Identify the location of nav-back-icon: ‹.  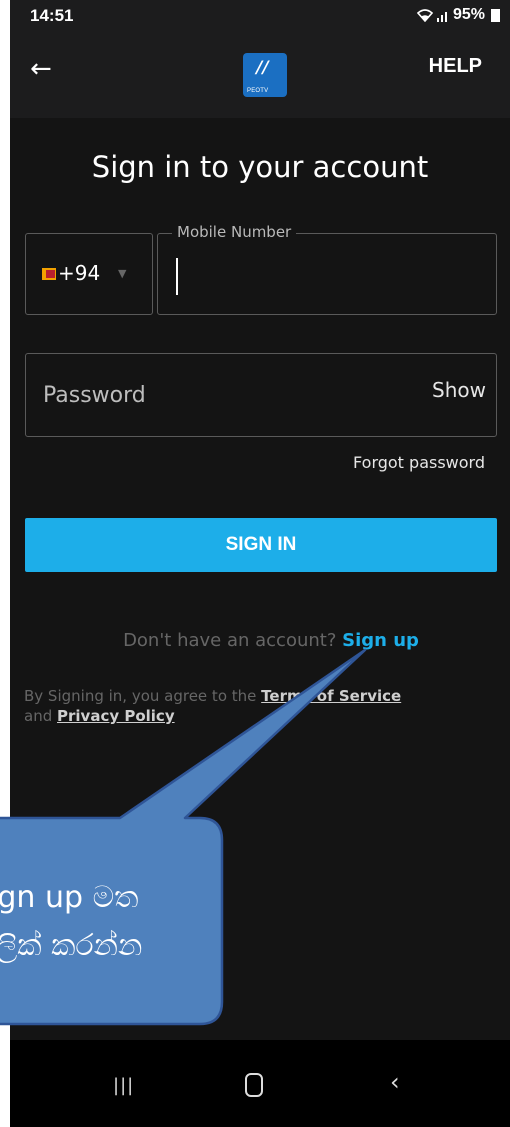
(395, 1082).